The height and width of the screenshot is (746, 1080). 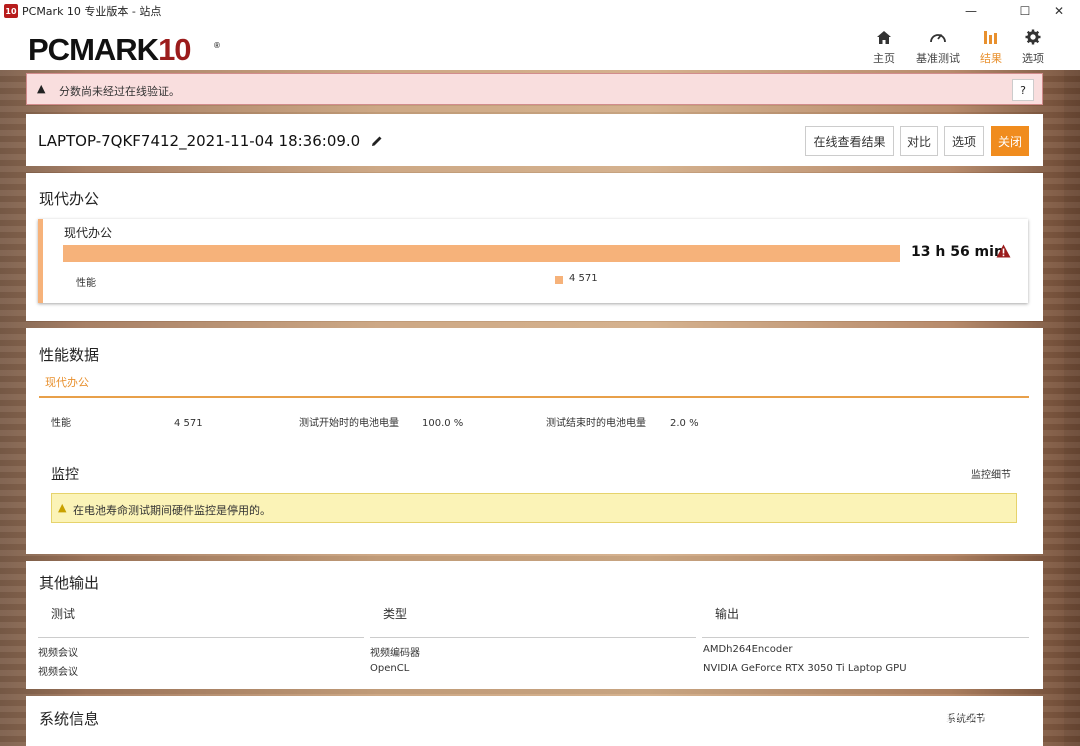 What do you see at coordinates (188, 423) in the screenshot?
I see `perf-data-value-0: 4 571` at bounding box center [188, 423].